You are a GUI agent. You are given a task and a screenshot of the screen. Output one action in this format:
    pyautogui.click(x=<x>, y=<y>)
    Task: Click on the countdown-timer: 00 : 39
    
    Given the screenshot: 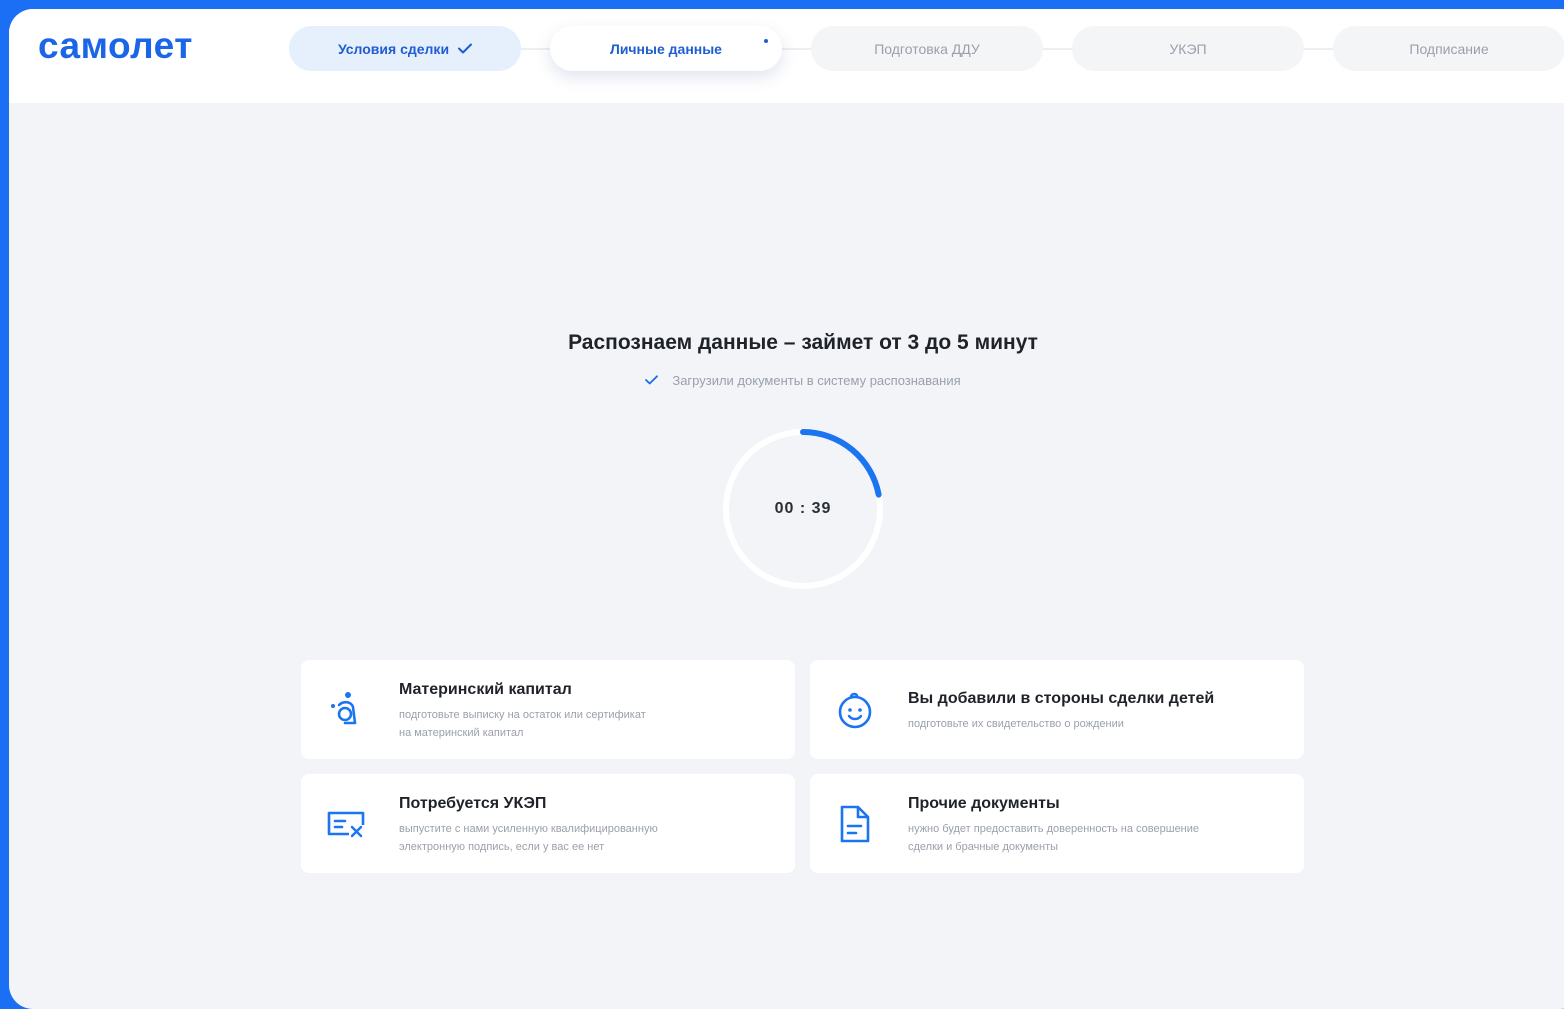 What is the action you would take?
    pyautogui.click(x=803, y=509)
    